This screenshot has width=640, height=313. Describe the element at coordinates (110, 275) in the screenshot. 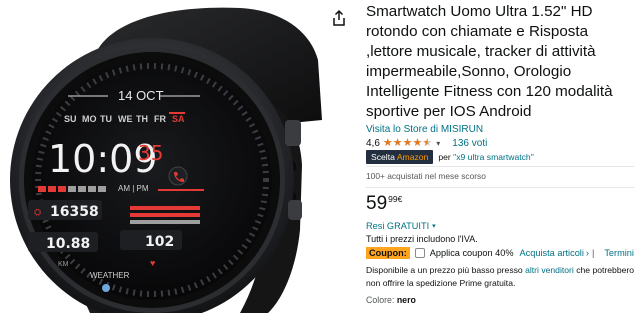

I see `weather-label: WEATHER` at that location.